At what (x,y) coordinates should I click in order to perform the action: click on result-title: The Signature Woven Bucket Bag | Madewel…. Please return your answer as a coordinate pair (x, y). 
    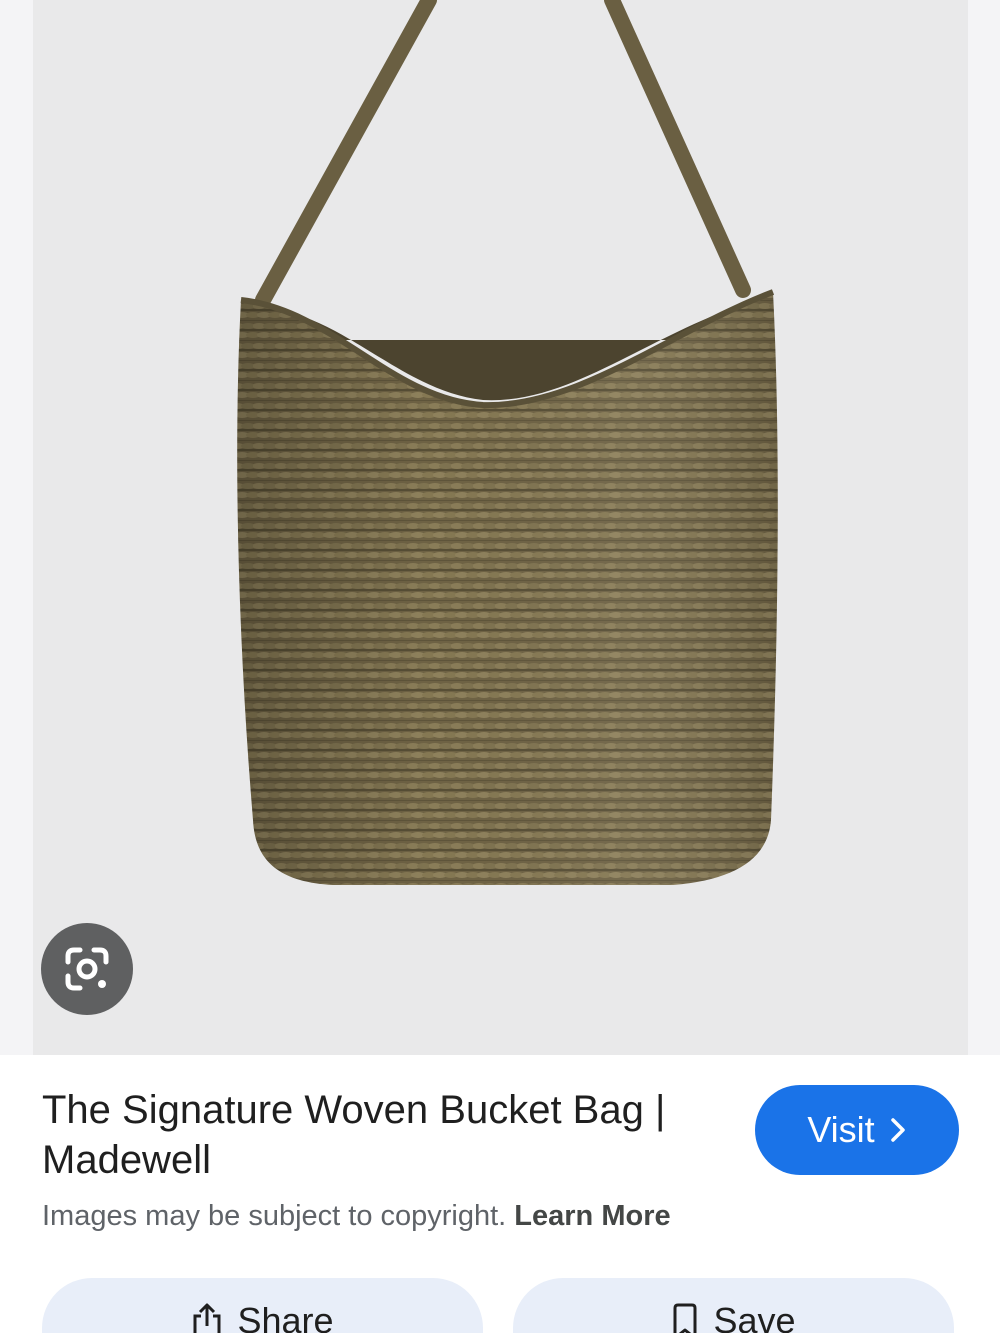
    Looking at the image, I should click on (387, 1135).